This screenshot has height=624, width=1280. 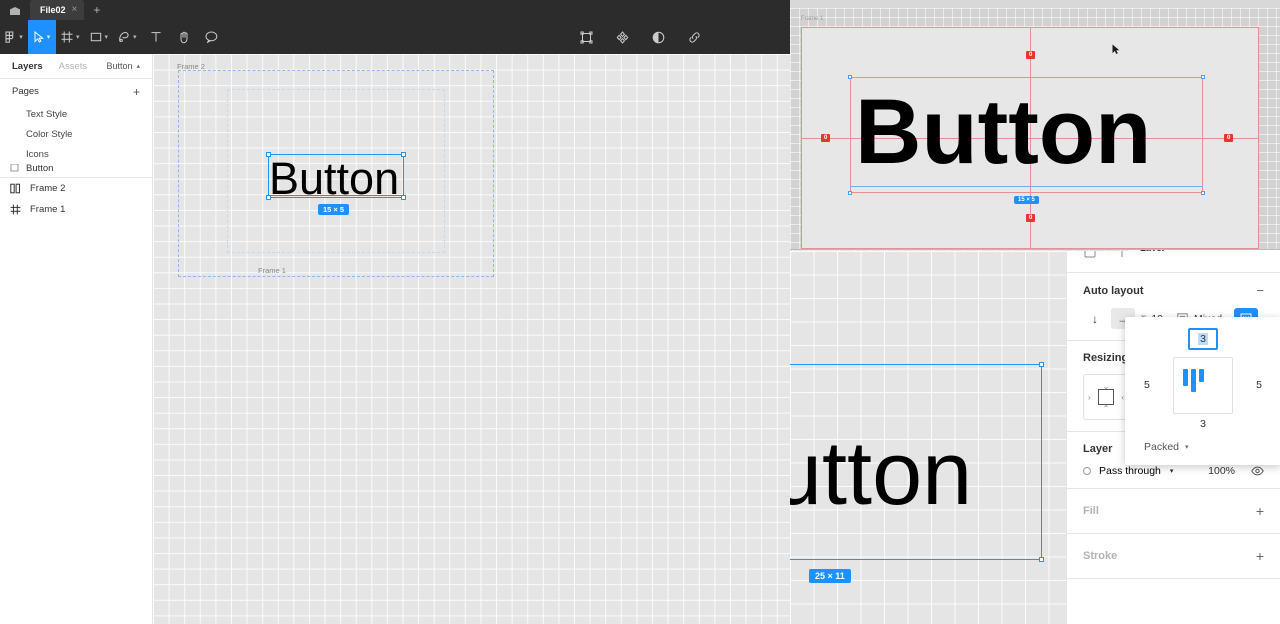 What do you see at coordinates (76, 154) in the screenshot?
I see `page-item-icons: Icons` at bounding box center [76, 154].